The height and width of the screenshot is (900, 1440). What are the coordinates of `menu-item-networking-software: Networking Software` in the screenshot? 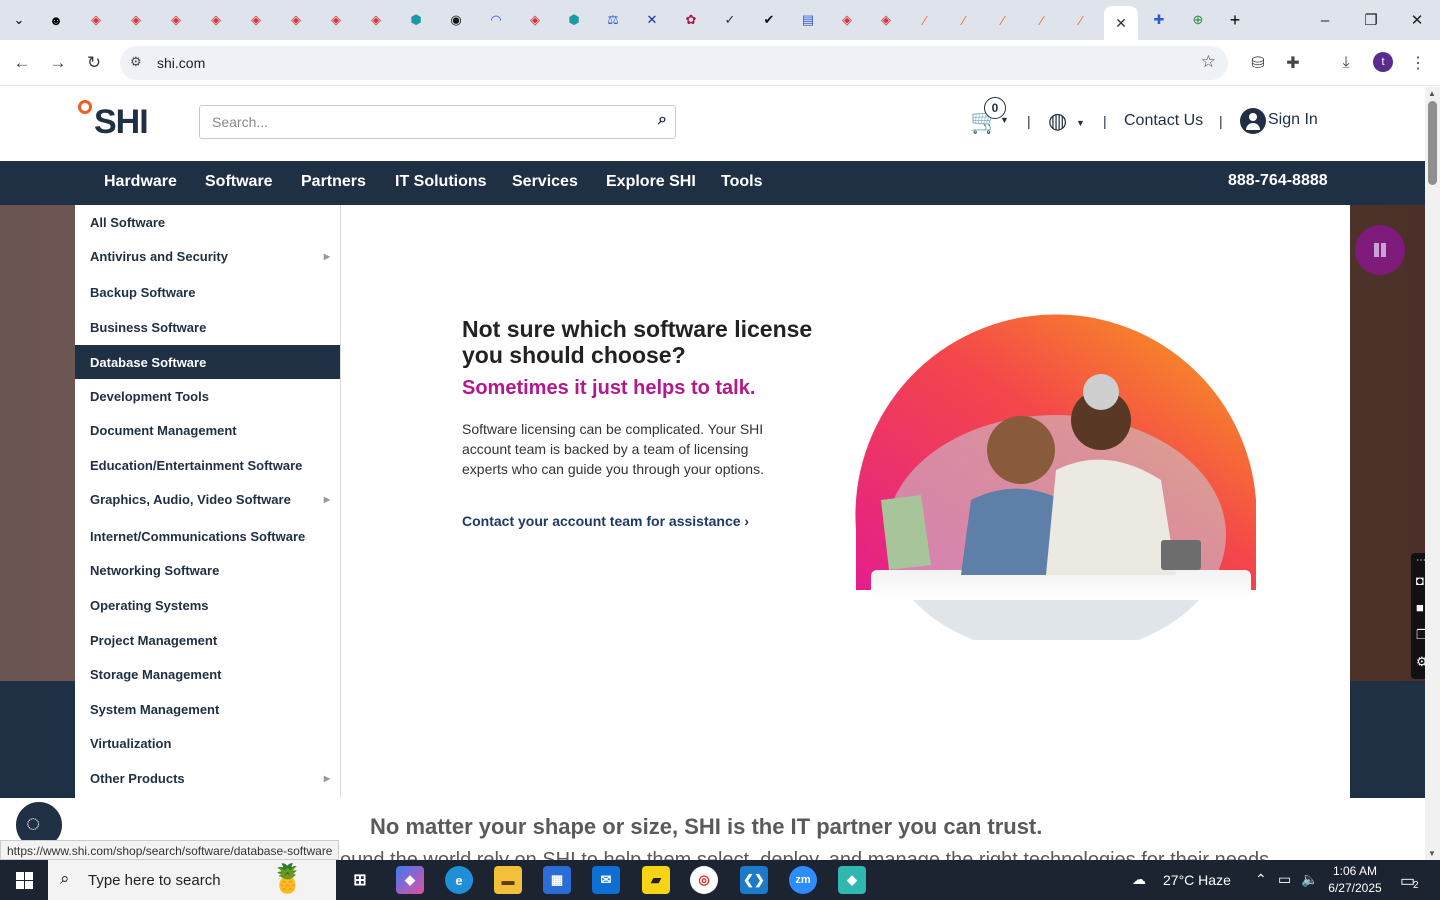 It's located at (207, 570).